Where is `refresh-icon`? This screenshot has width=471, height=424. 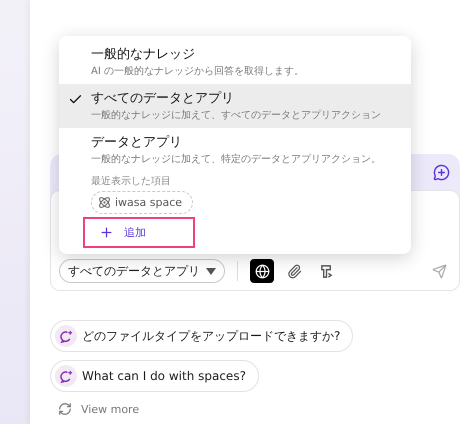 refresh-icon is located at coordinates (65, 409).